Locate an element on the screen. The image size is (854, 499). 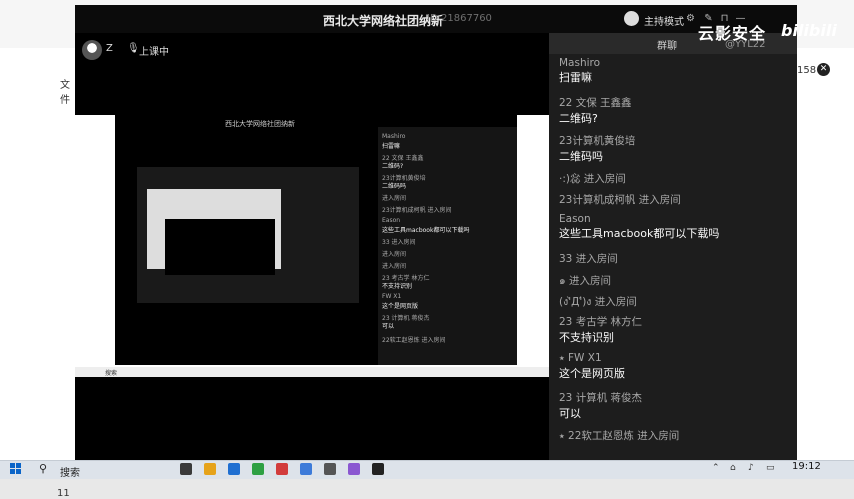
nested-chat-line-7: 23计算机成柯帆 进入房间 is located at coordinates (417, 210).